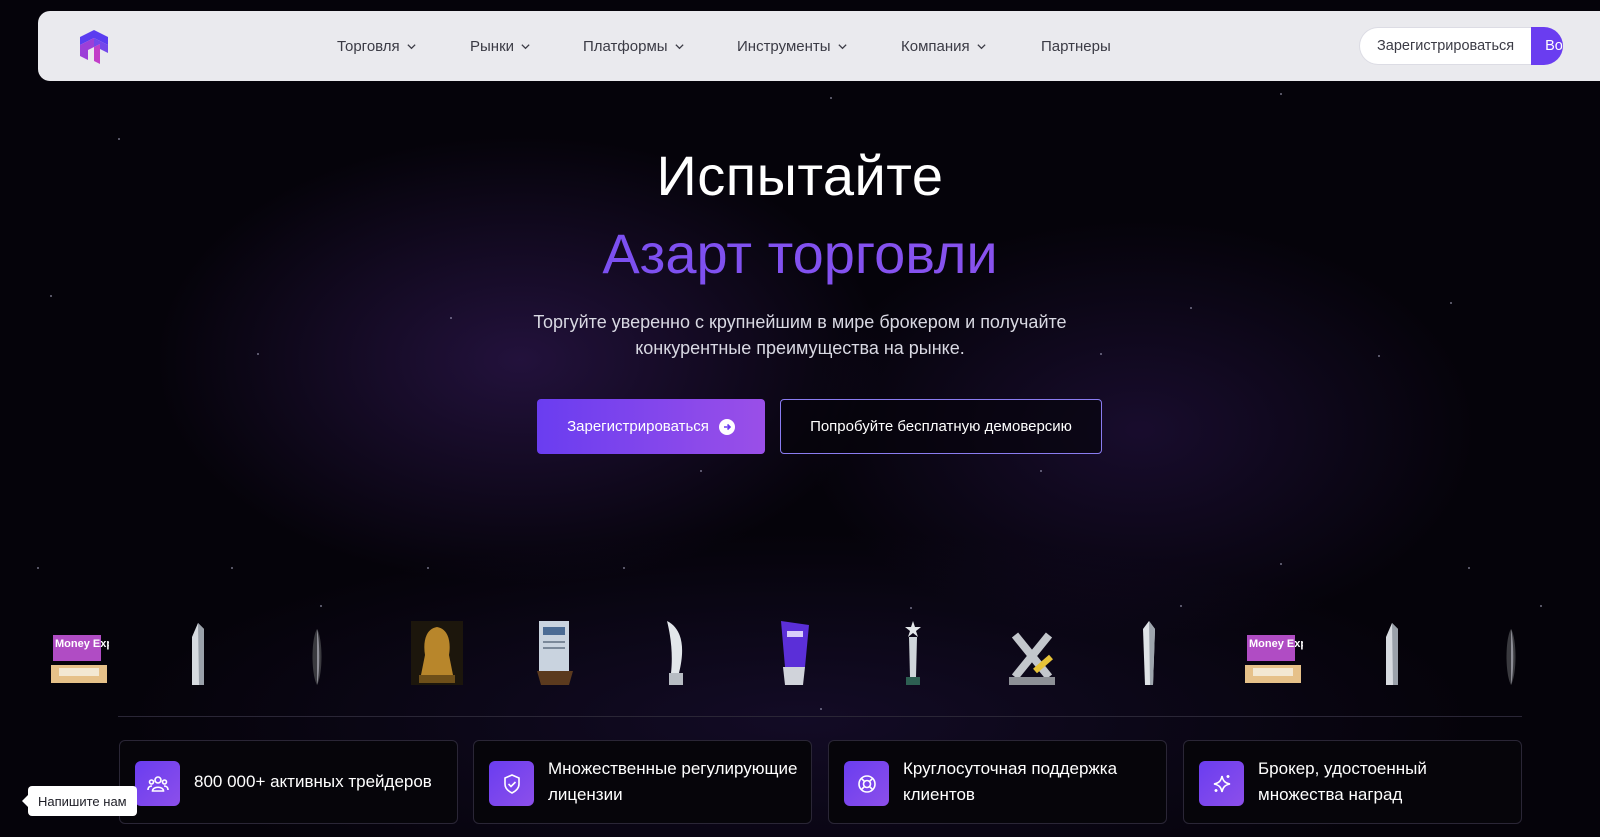 The width and height of the screenshot is (1600, 837). I want to click on hero-register-button: Зарегистрироваться, so click(651, 426).